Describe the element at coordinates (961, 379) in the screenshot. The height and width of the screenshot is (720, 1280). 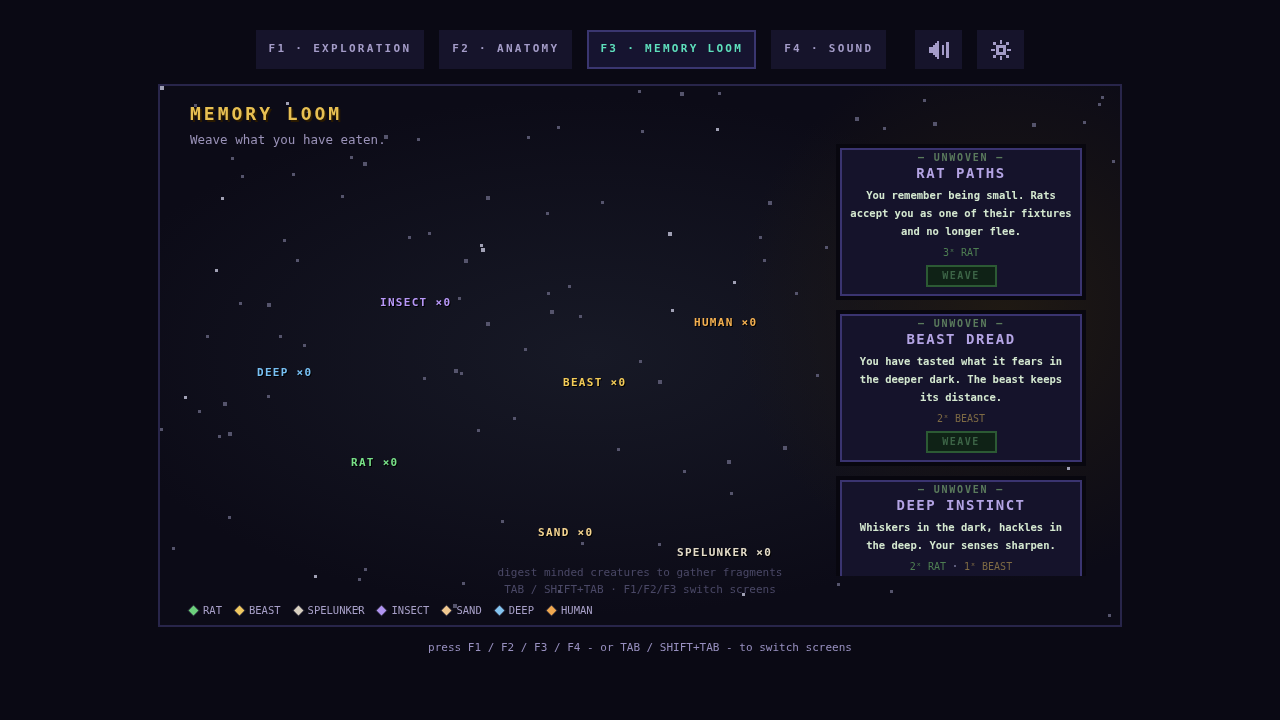
I see `card-description: You have tasted what it fears in the deeper dark. The beast keeps its distance.` at that location.